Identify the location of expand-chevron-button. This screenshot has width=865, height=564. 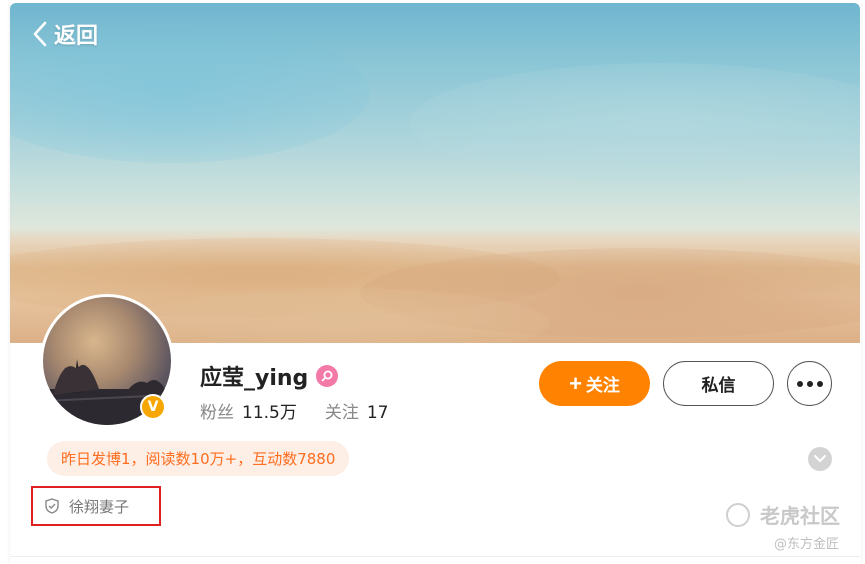
(820, 459).